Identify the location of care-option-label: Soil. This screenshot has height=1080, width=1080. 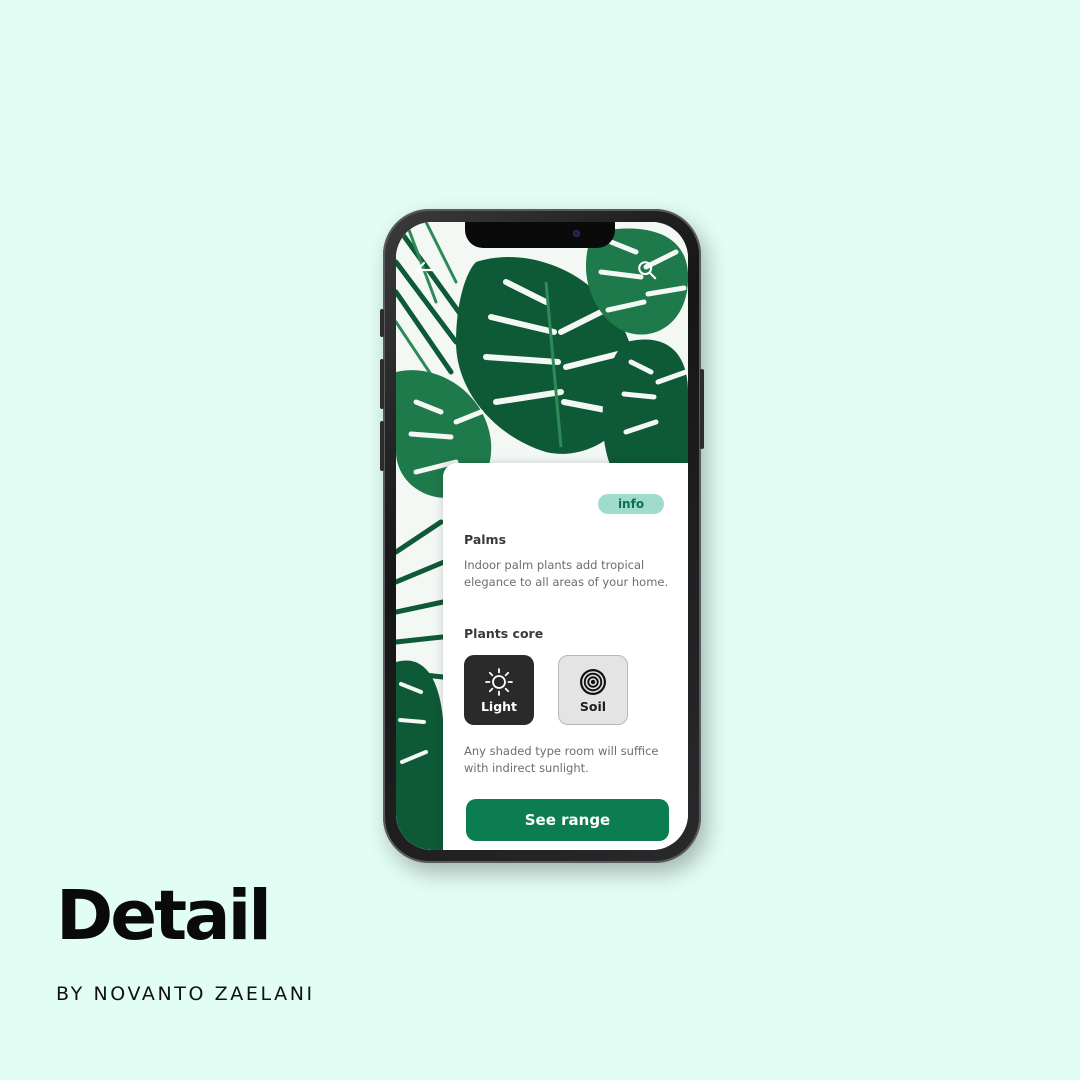
(593, 706).